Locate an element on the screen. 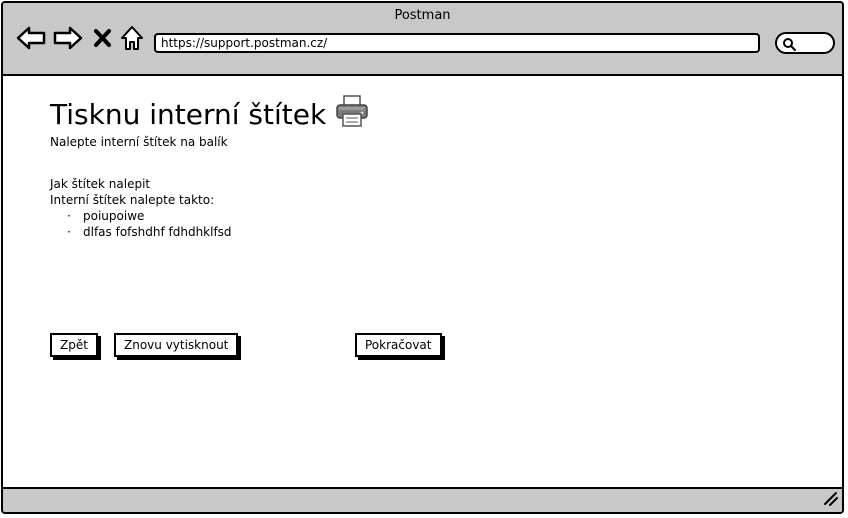 This screenshot has height=518, width=848. close-icon is located at coordinates (103, 38).